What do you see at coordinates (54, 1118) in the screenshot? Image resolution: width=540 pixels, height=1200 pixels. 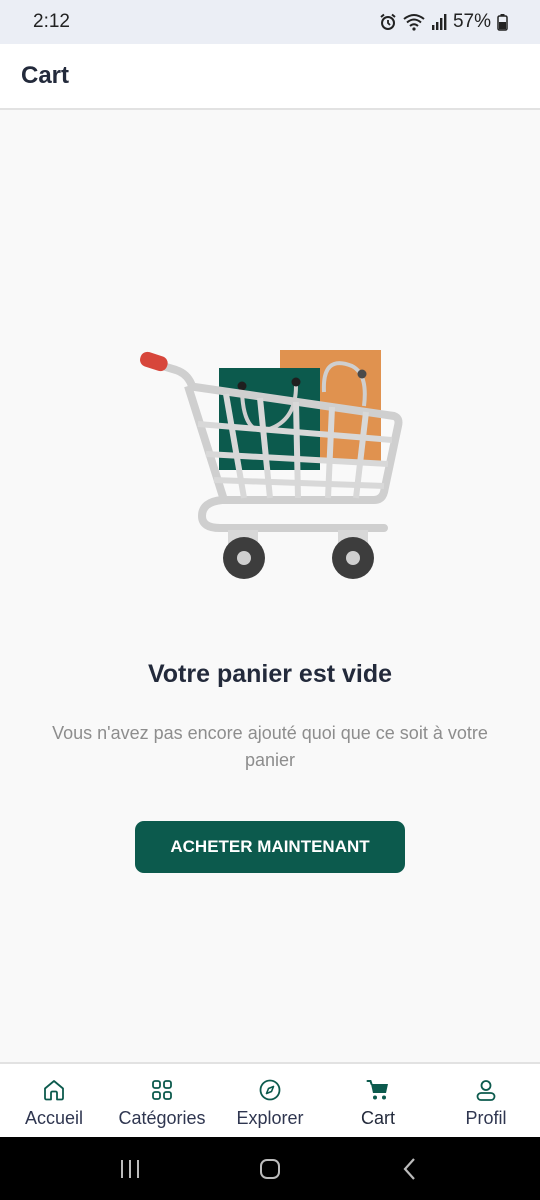 I see `nav-label-accueil: Accueil` at bounding box center [54, 1118].